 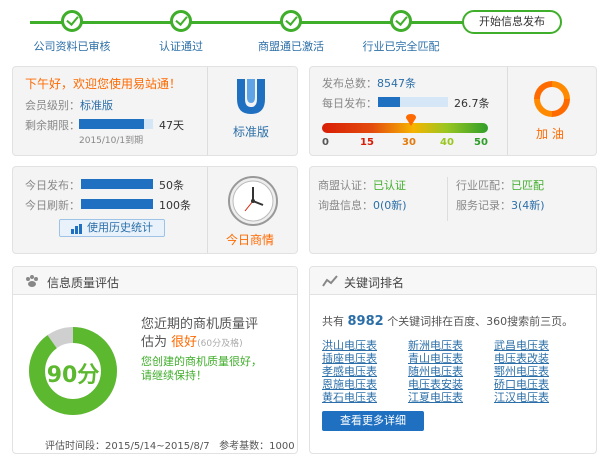 I want to click on today-publish-value: 50条, so click(x=171, y=185).